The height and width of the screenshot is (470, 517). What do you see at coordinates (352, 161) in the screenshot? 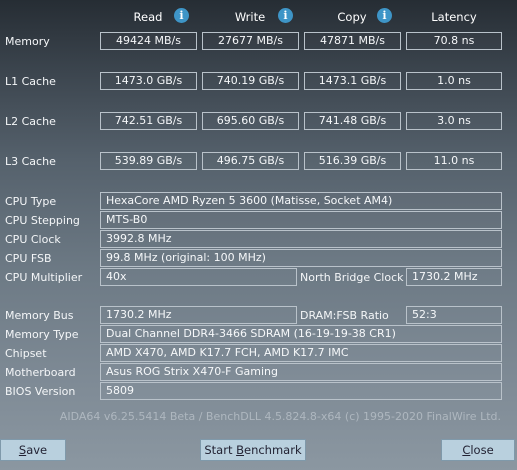
I see `l3-copy-value: 516.39 GB/s` at bounding box center [352, 161].